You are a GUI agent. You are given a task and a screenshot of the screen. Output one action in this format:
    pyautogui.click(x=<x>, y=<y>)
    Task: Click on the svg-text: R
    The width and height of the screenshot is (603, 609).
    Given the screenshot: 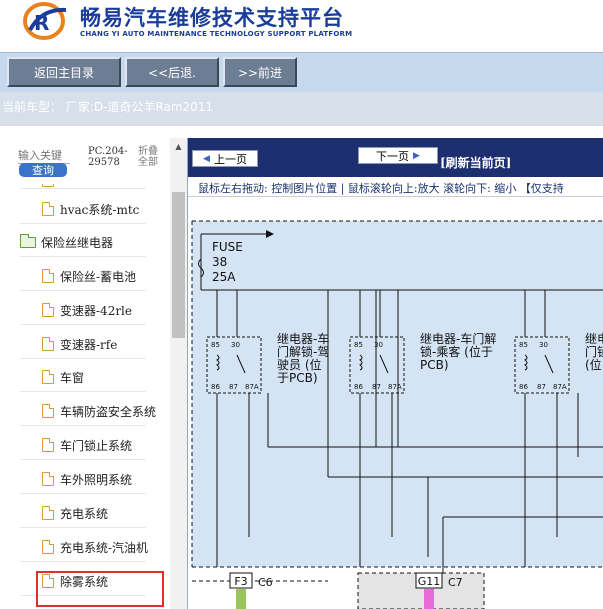 What is the action you would take?
    pyautogui.click(x=41, y=23)
    